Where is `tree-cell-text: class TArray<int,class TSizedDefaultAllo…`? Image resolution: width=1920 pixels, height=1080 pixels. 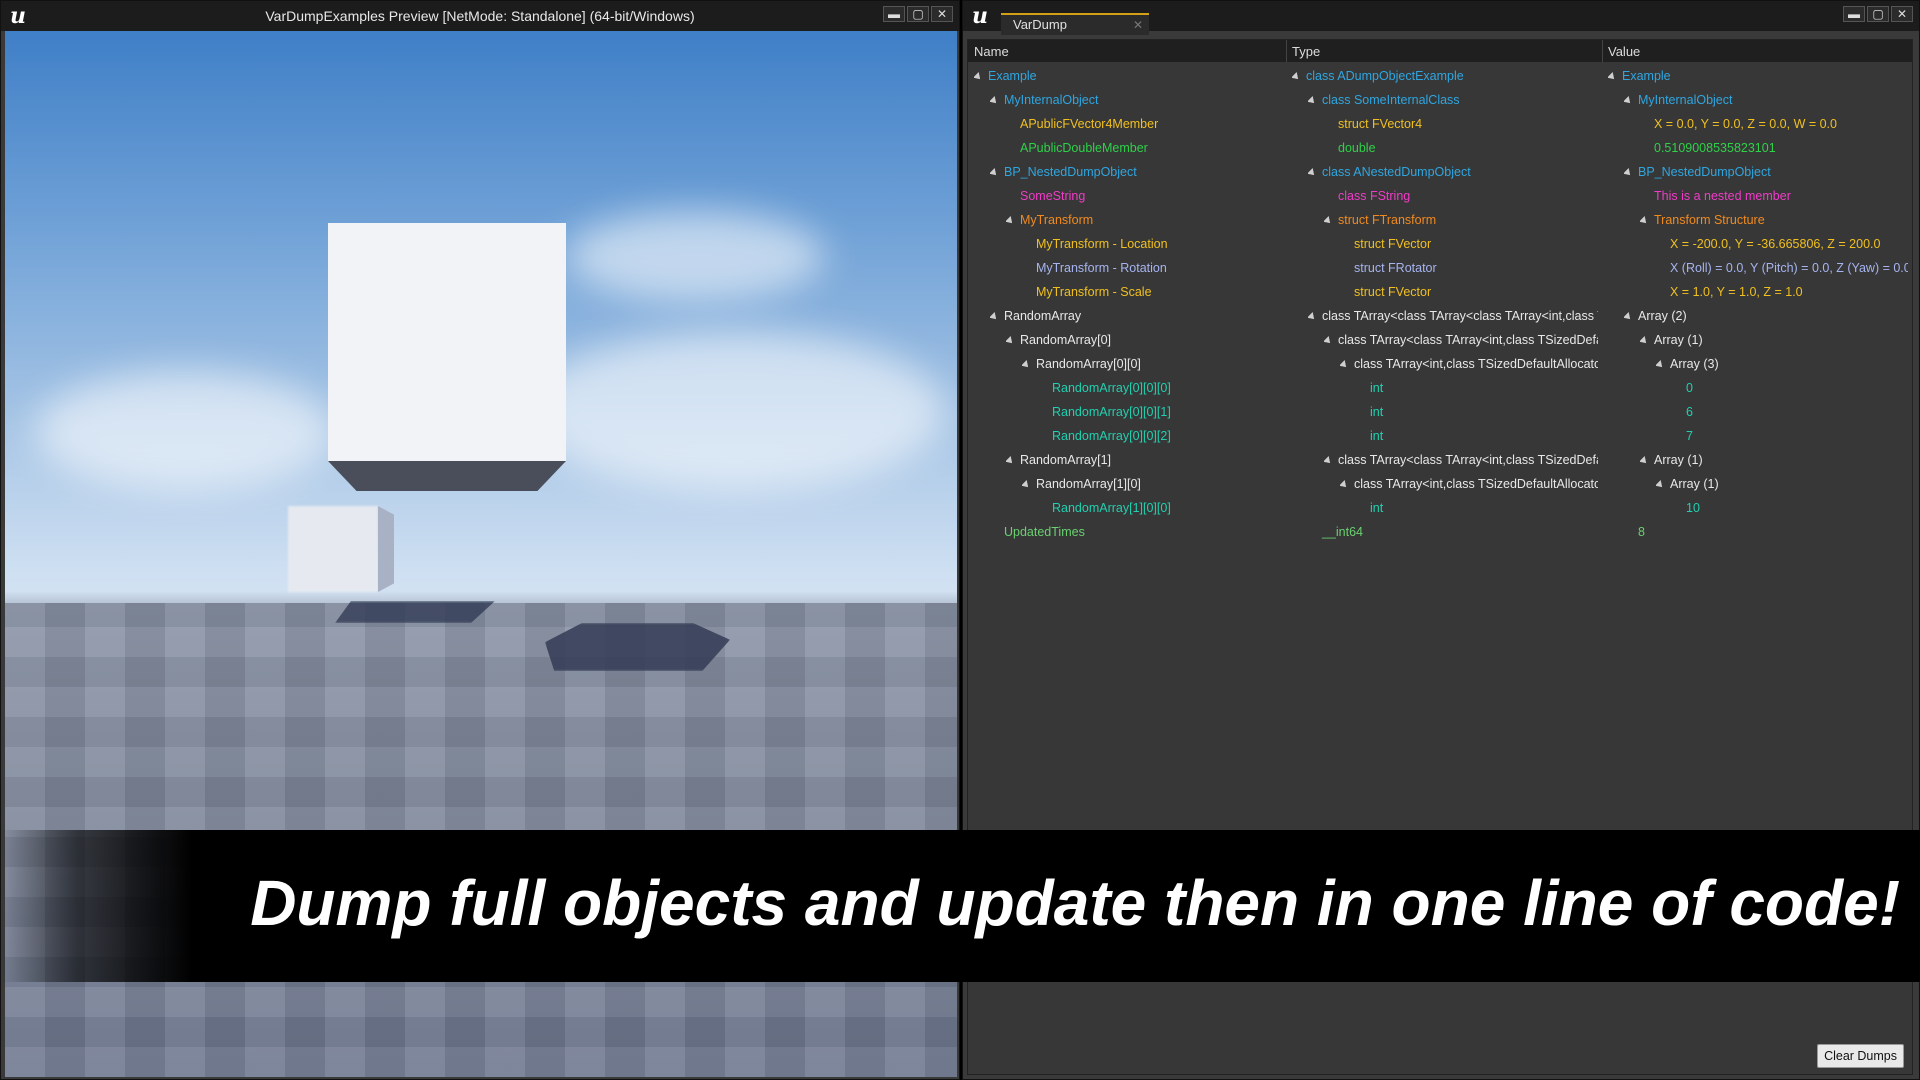 tree-cell-text: class TArray<int,class TSizedDefaultAllo… is located at coordinates (1476, 484).